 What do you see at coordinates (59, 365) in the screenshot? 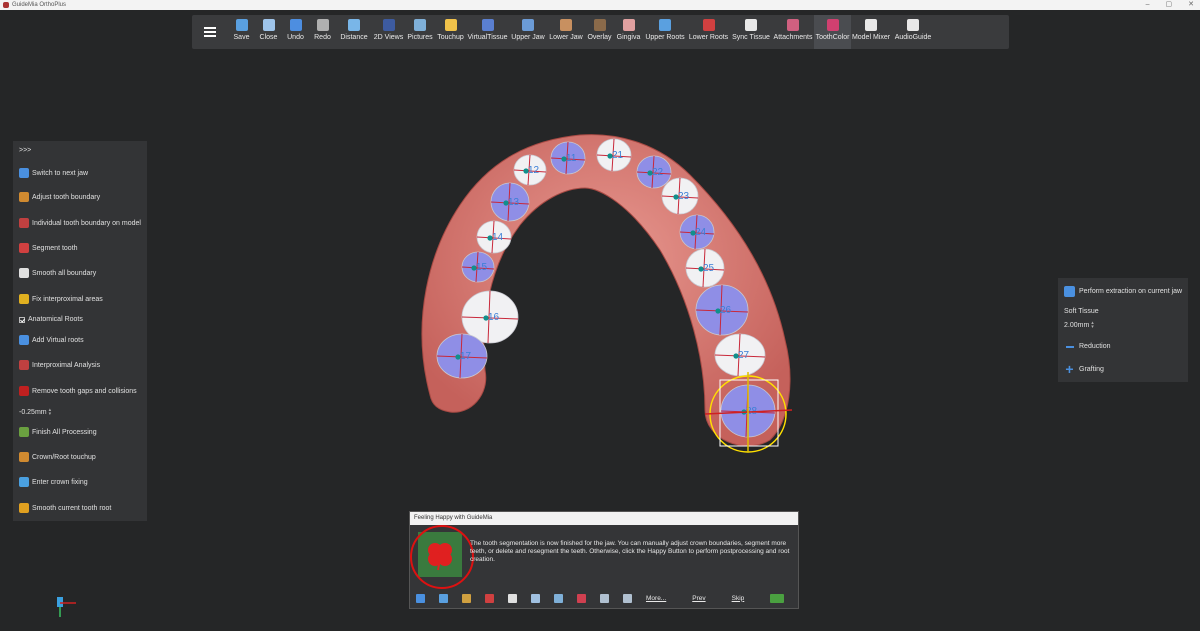
I see `interproximal-analysis-button: Interproximal Analysis` at bounding box center [59, 365].